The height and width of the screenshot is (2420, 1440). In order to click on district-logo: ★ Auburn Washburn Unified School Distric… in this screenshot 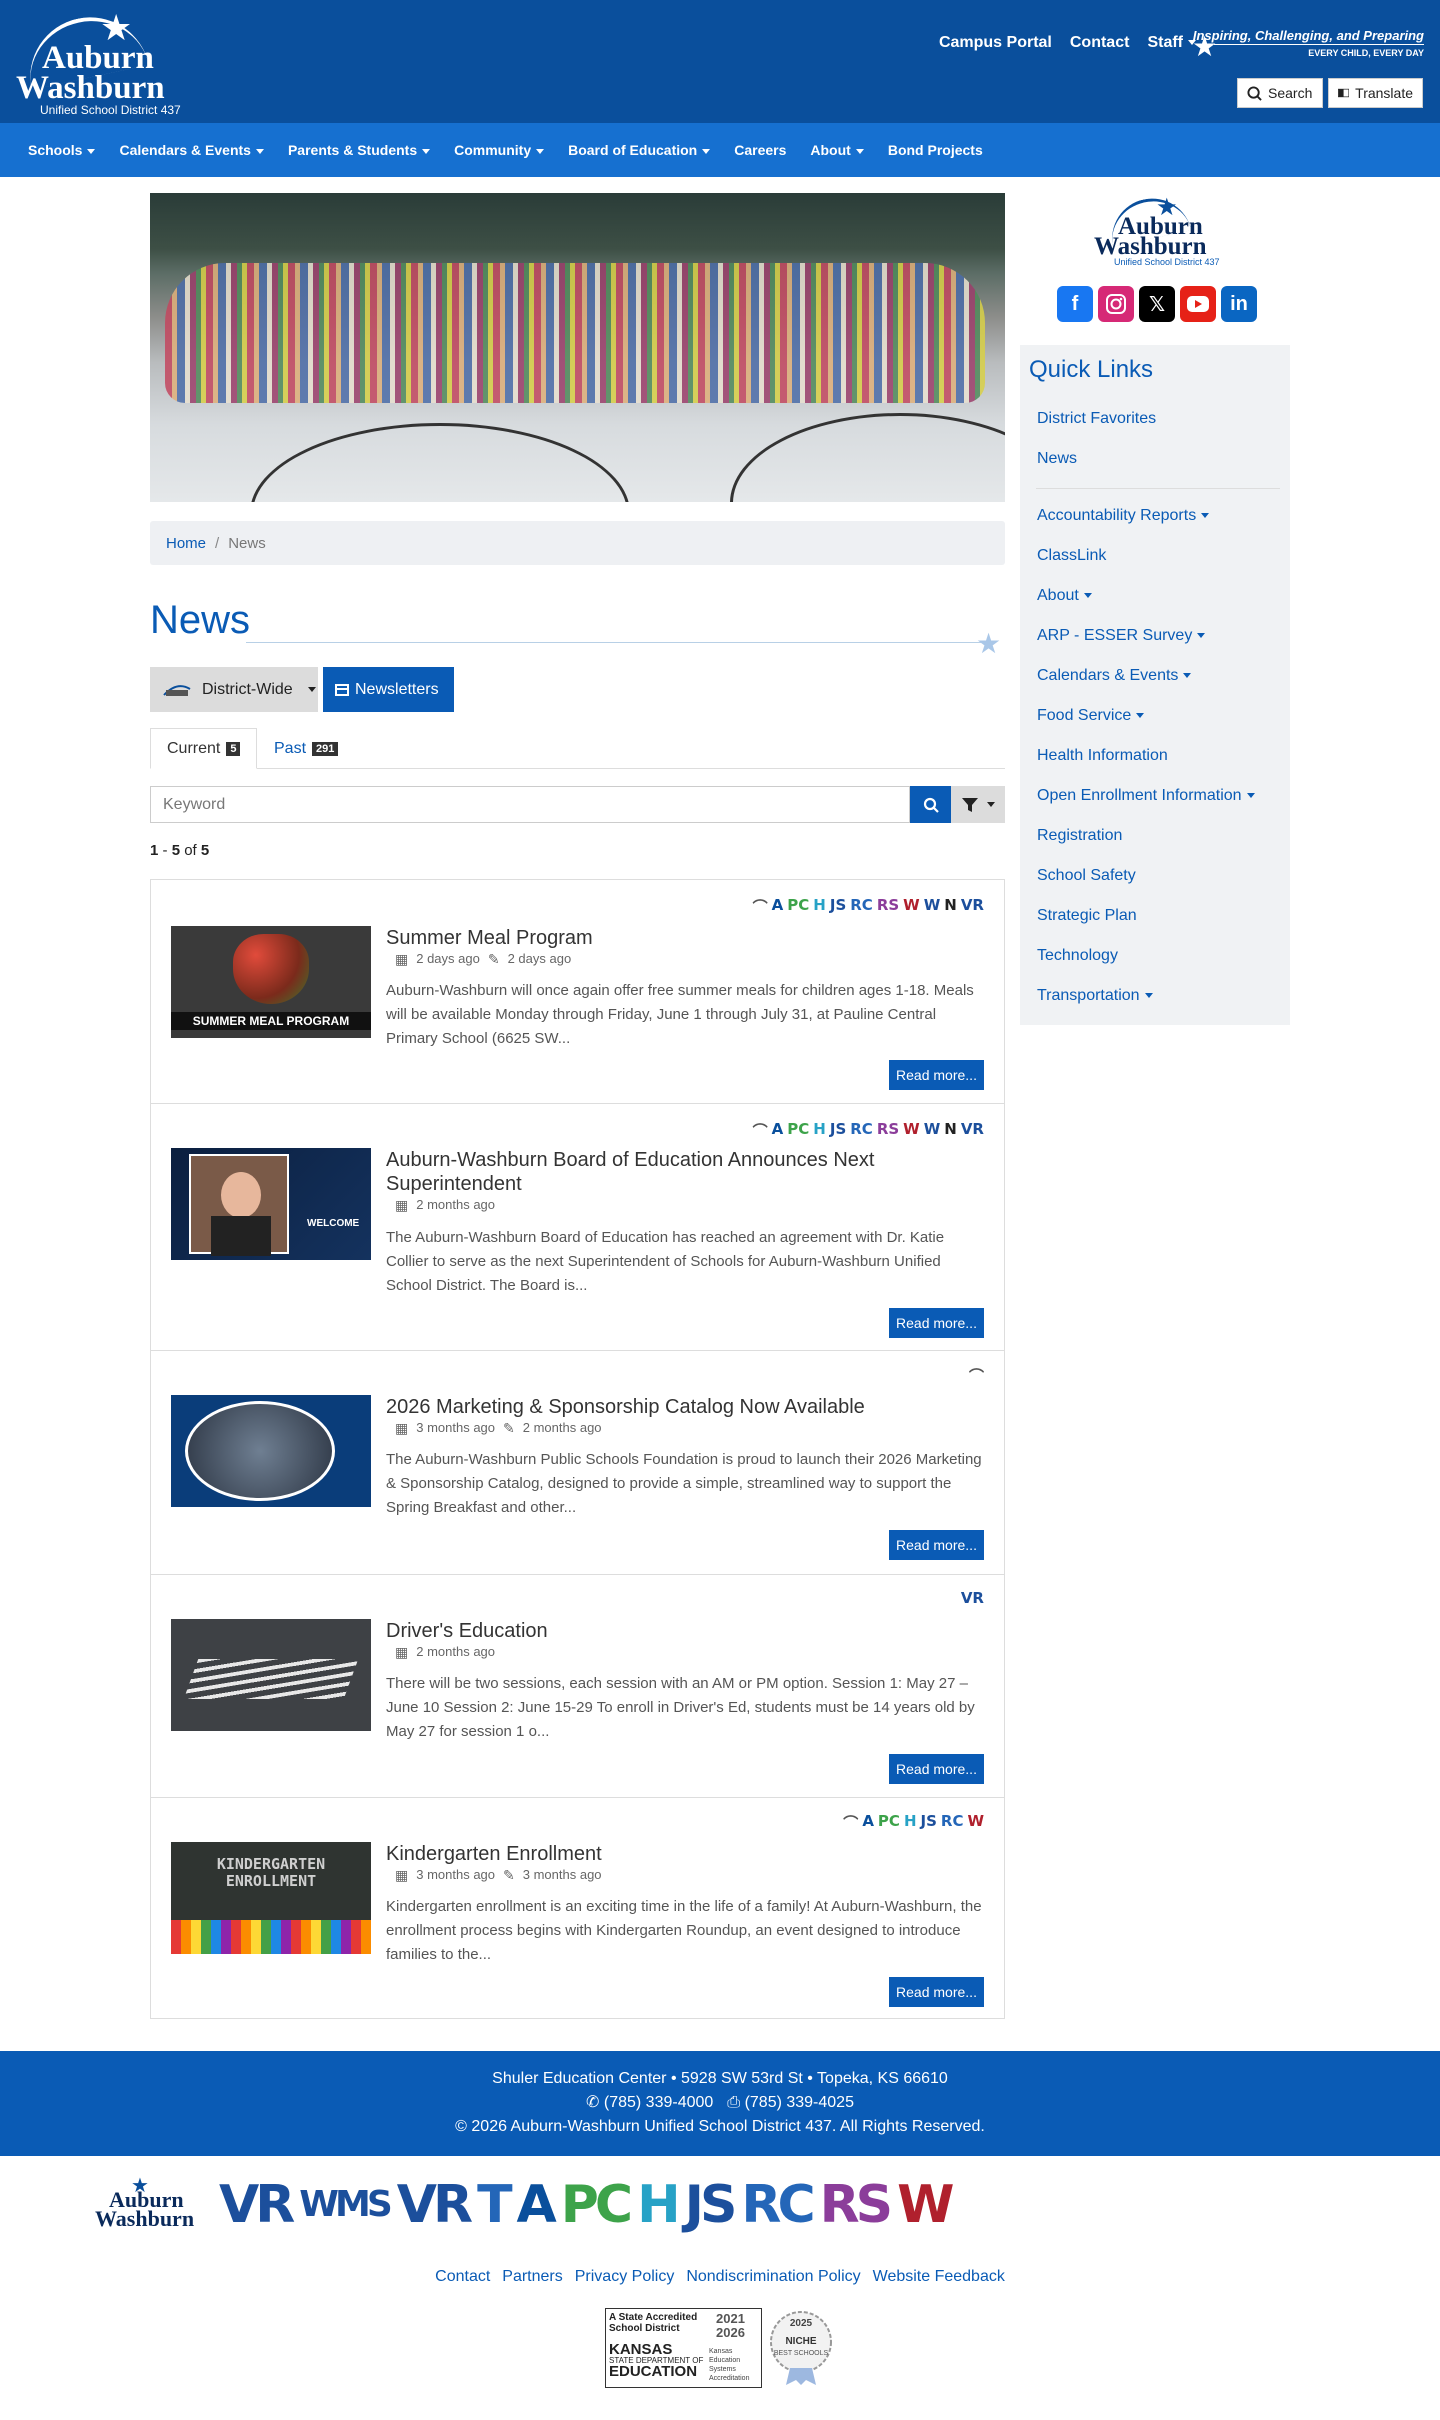, I will do `click(103, 61)`.